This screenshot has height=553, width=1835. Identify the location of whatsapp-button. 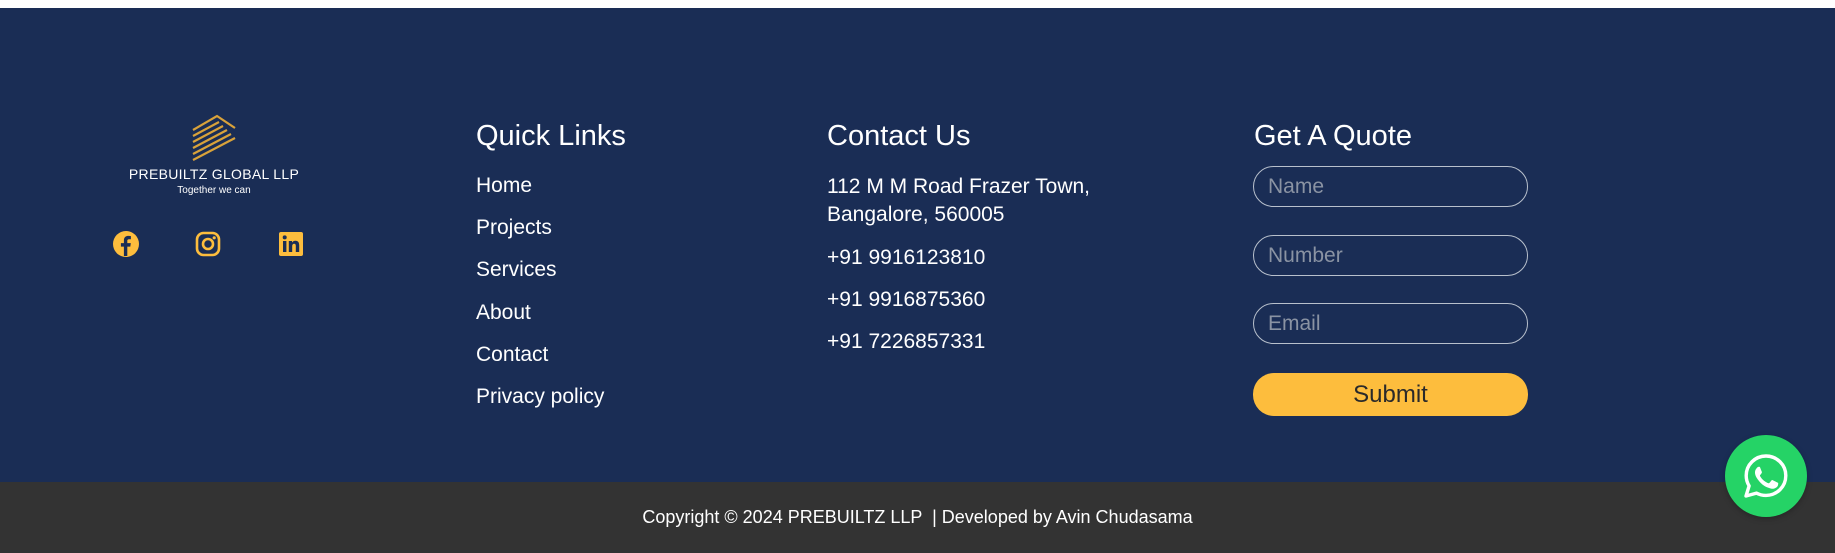
(1766, 476).